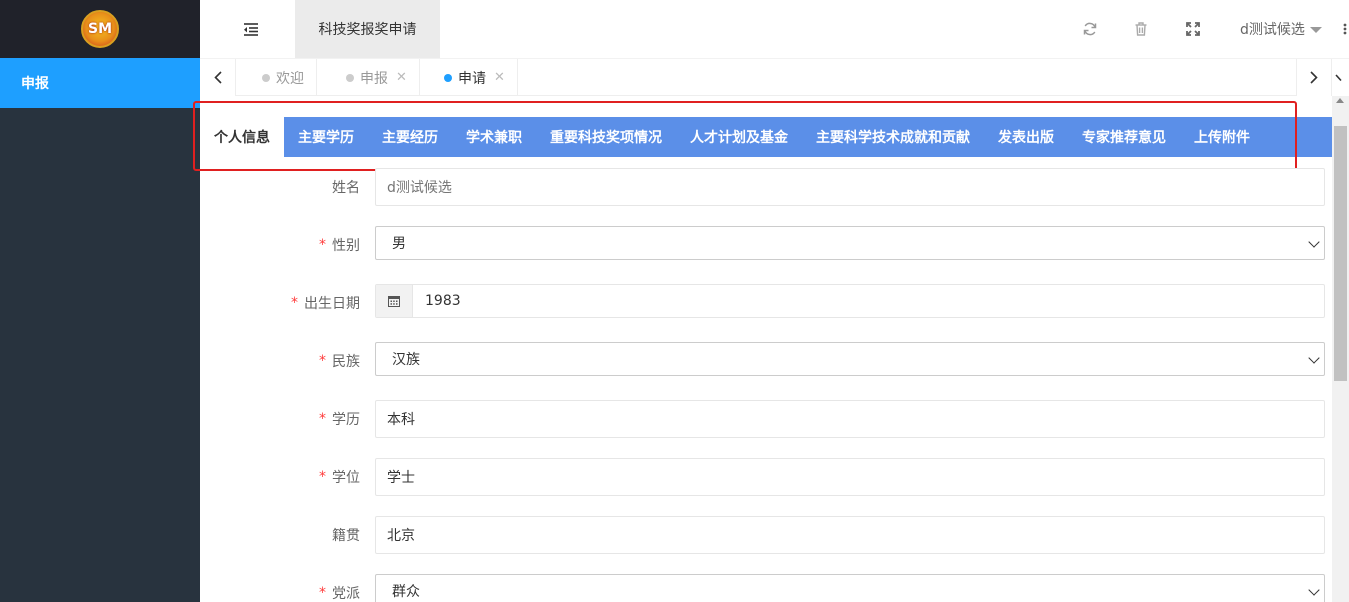  What do you see at coordinates (242, 137) in the screenshot?
I see `tab-personal-info: 个人信息` at bounding box center [242, 137].